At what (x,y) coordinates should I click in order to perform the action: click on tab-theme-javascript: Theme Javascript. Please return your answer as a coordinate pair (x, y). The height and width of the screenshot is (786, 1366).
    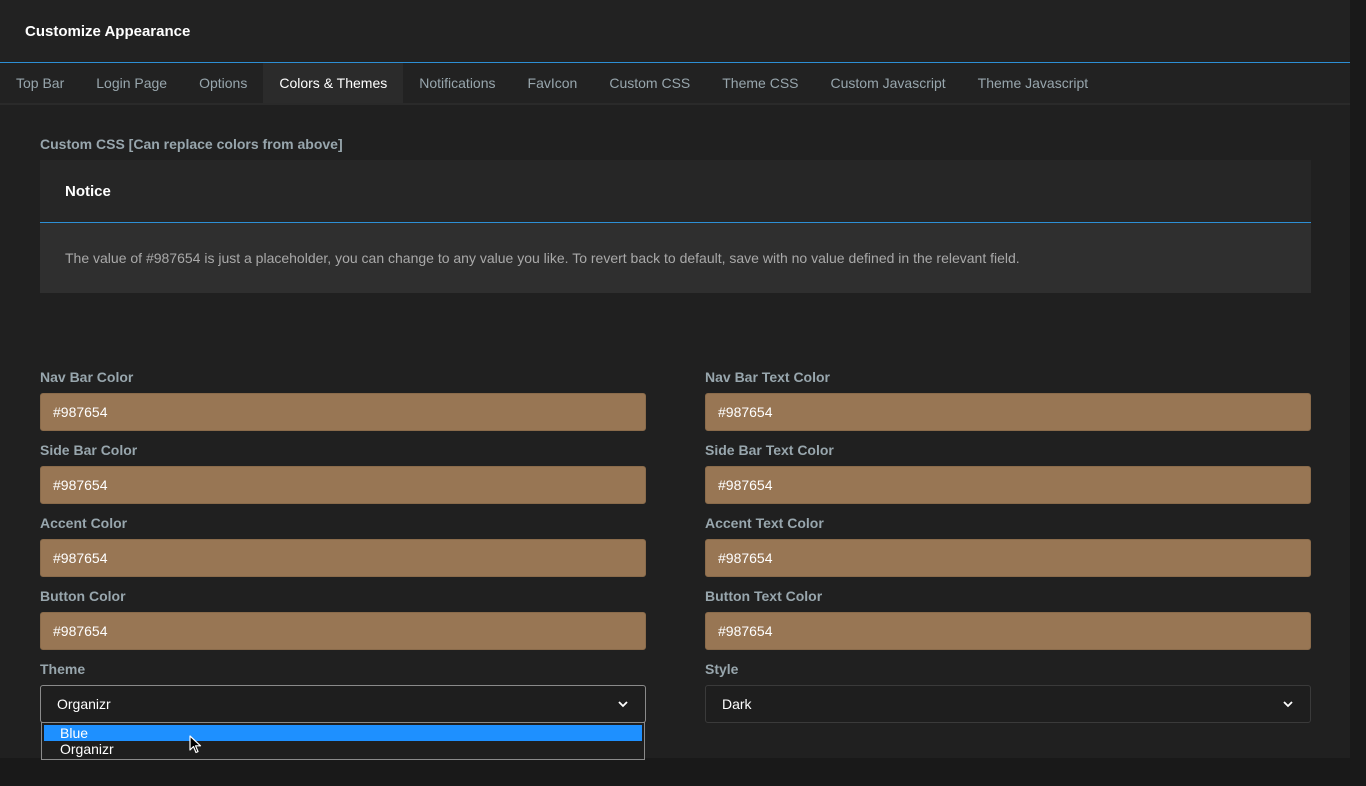
    Looking at the image, I should click on (1033, 83).